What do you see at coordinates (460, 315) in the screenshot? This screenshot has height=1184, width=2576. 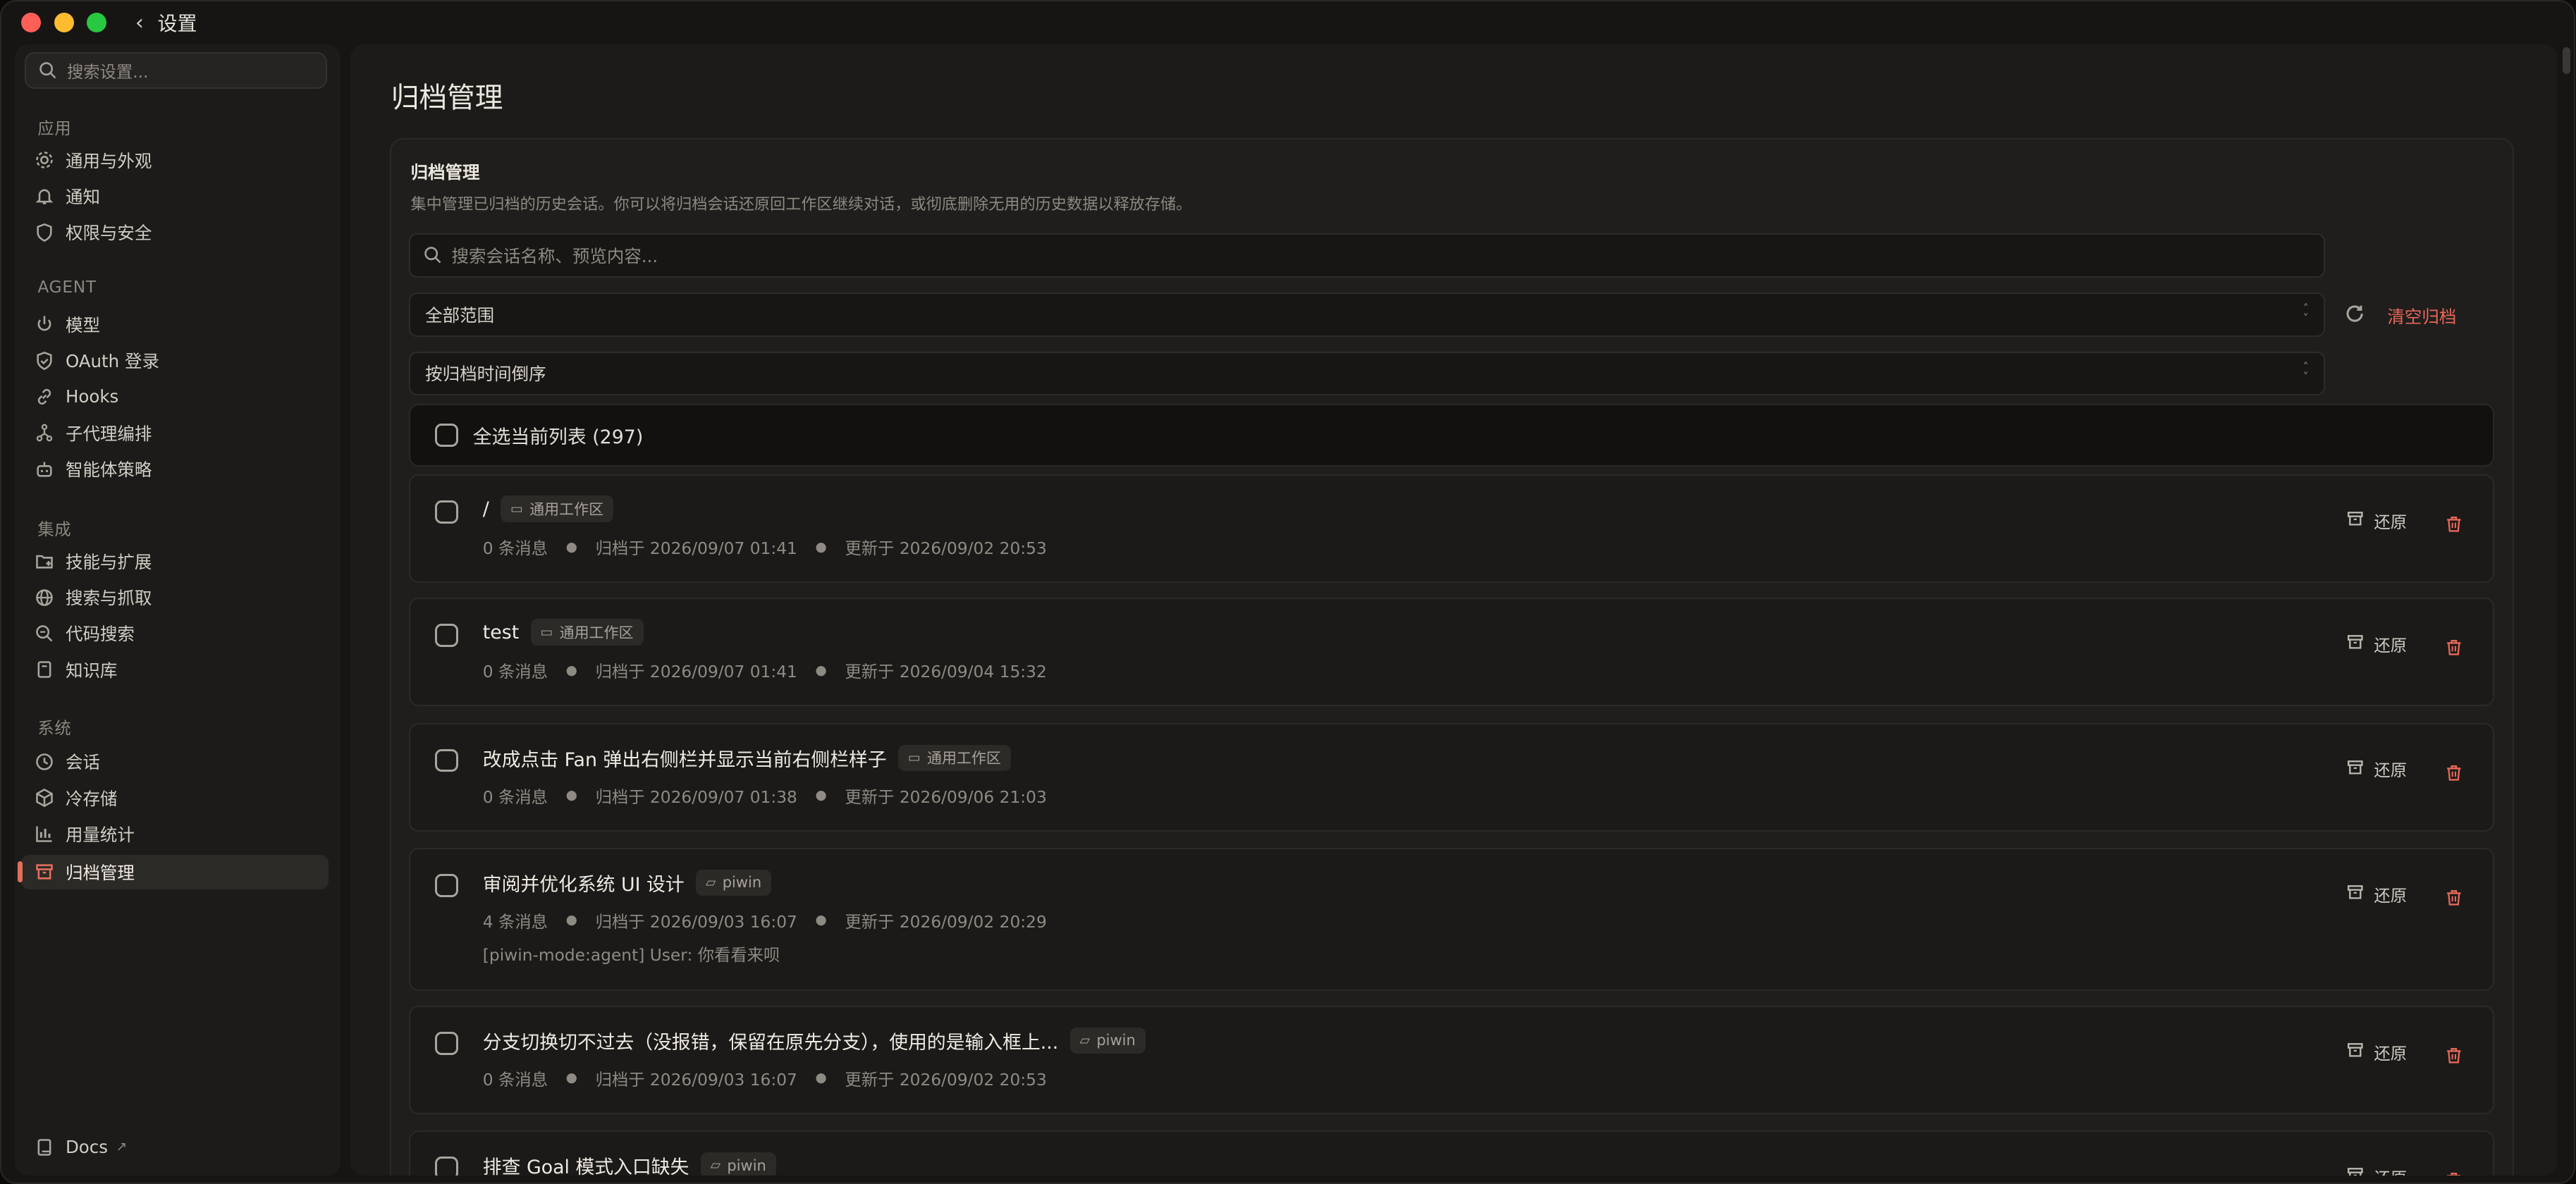 I see `scope-select-value: 全部范围` at bounding box center [460, 315].